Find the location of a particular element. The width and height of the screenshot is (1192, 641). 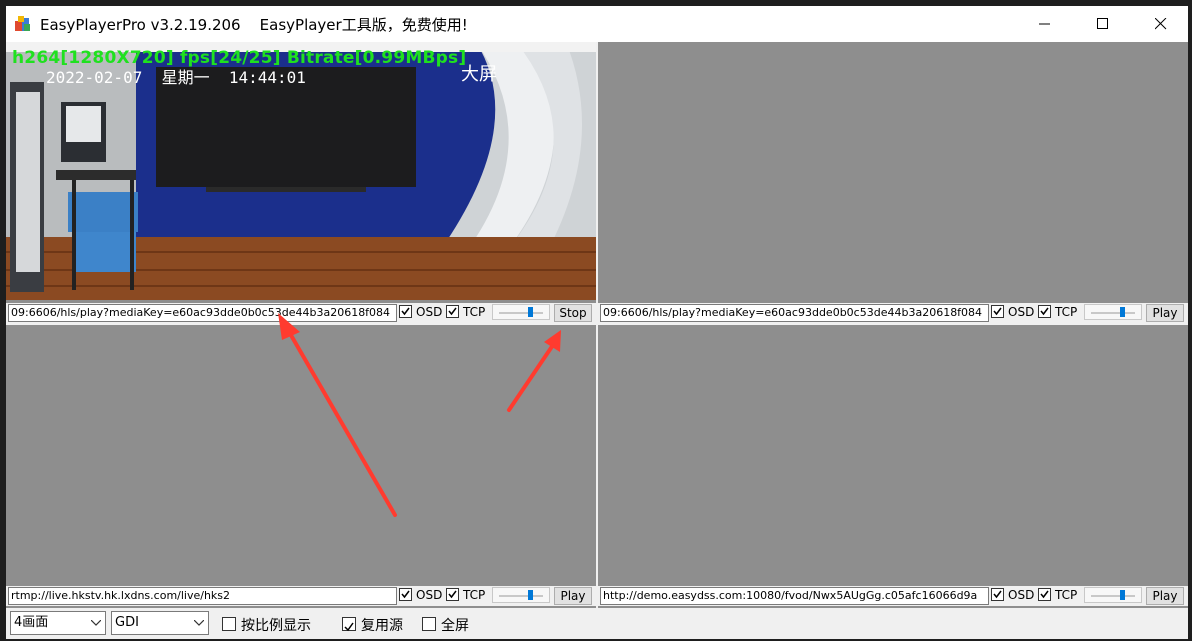

fullscreen-checkbox is located at coordinates (429, 624).